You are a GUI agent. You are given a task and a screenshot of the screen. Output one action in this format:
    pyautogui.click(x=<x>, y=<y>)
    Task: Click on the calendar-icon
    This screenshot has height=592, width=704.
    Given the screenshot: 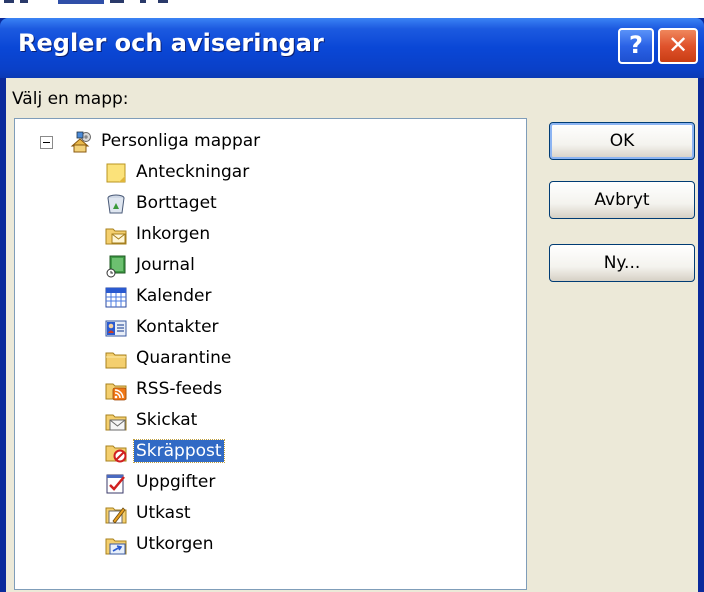 What is the action you would take?
    pyautogui.click(x=116, y=297)
    